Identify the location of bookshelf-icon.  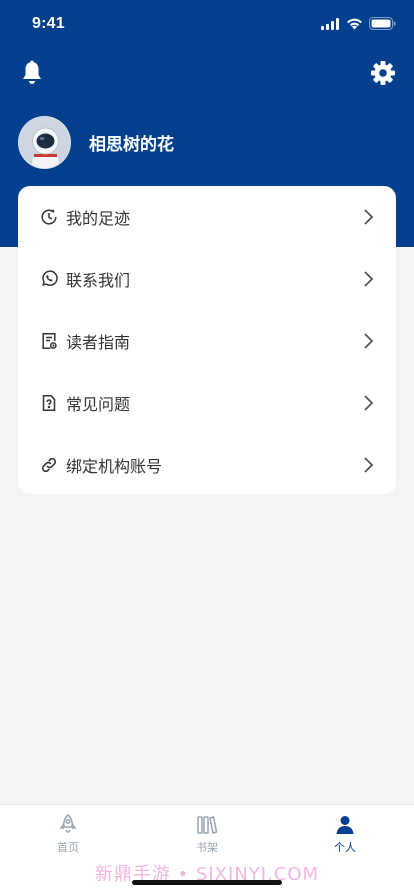
(207, 825).